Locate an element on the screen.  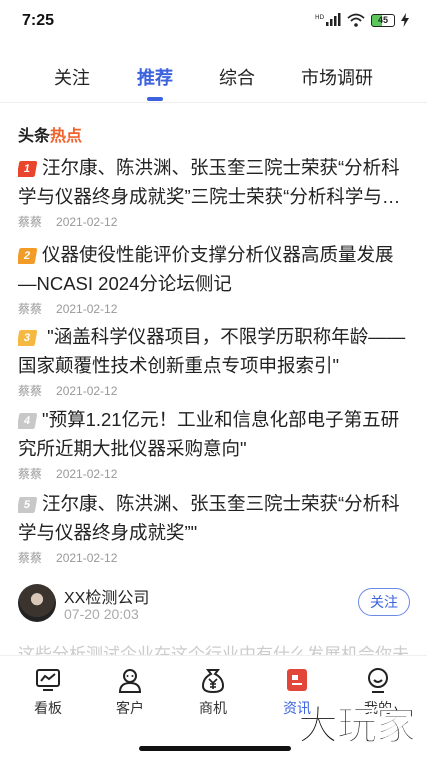
nav-label: 商机 is located at coordinates (213, 708).